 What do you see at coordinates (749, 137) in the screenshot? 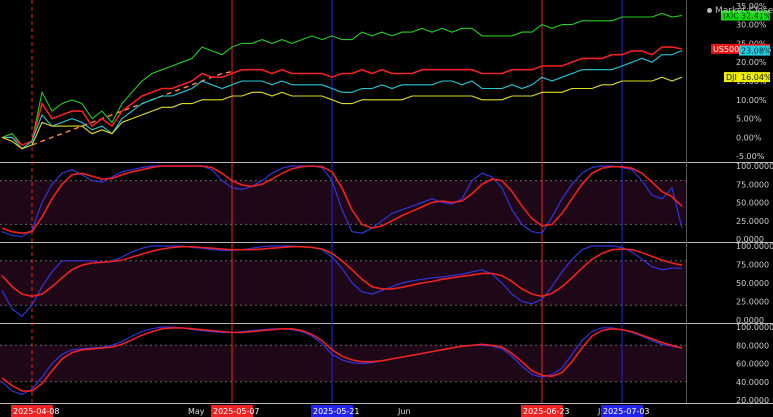
I see `y-tick-label: 0.00%` at bounding box center [749, 137].